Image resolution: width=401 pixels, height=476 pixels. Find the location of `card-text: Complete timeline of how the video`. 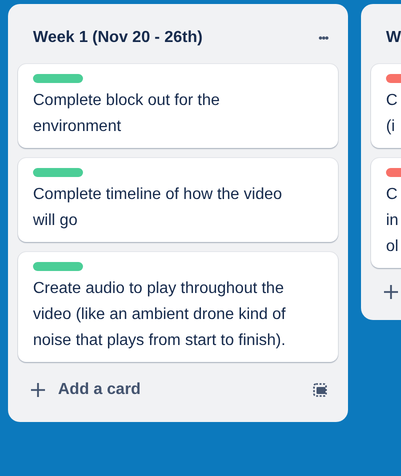

card-text: Complete timeline of how the video is located at coordinates (158, 195).